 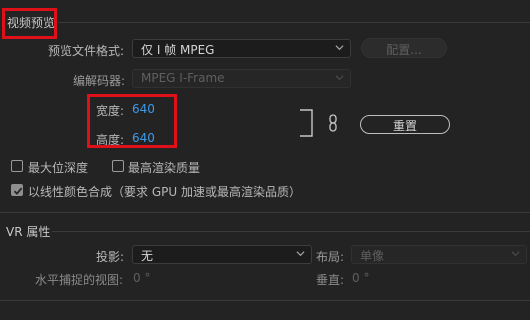 What do you see at coordinates (79, 280) in the screenshot?
I see `h-fov-label: 水平捕捉的视图:` at bounding box center [79, 280].